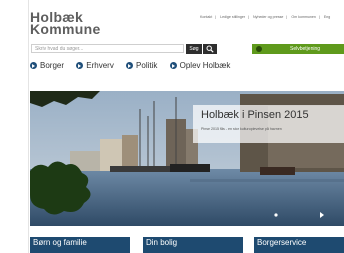 The height and width of the screenshot is (253, 344). I want to click on tile-din-bolig: Din bolig, so click(193, 245).